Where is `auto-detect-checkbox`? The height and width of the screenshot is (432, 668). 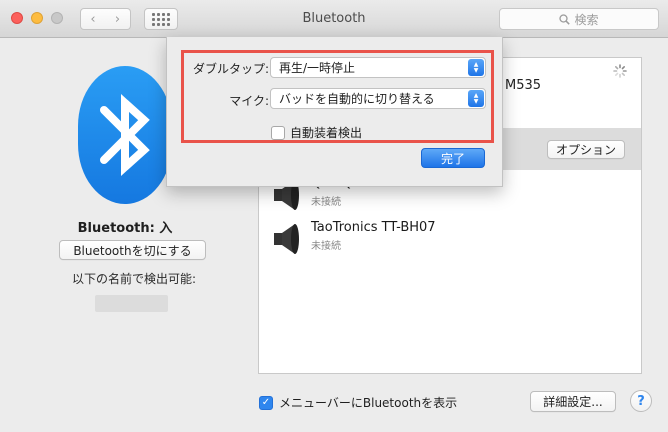
auto-detect-checkbox is located at coordinates (278, 132).